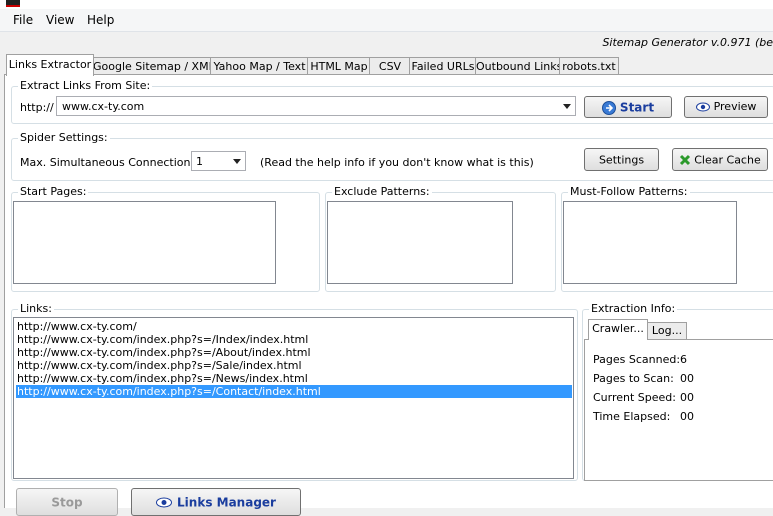  I want to click on start-pages-group: Start Pages:, so click(165, 238).